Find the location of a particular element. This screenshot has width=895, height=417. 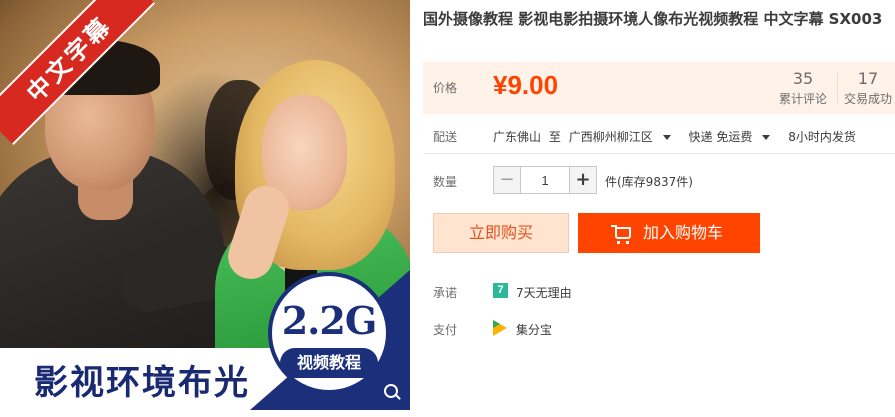

size-badge: 2.2G 视频教程 is located at coordinates (329, 333).